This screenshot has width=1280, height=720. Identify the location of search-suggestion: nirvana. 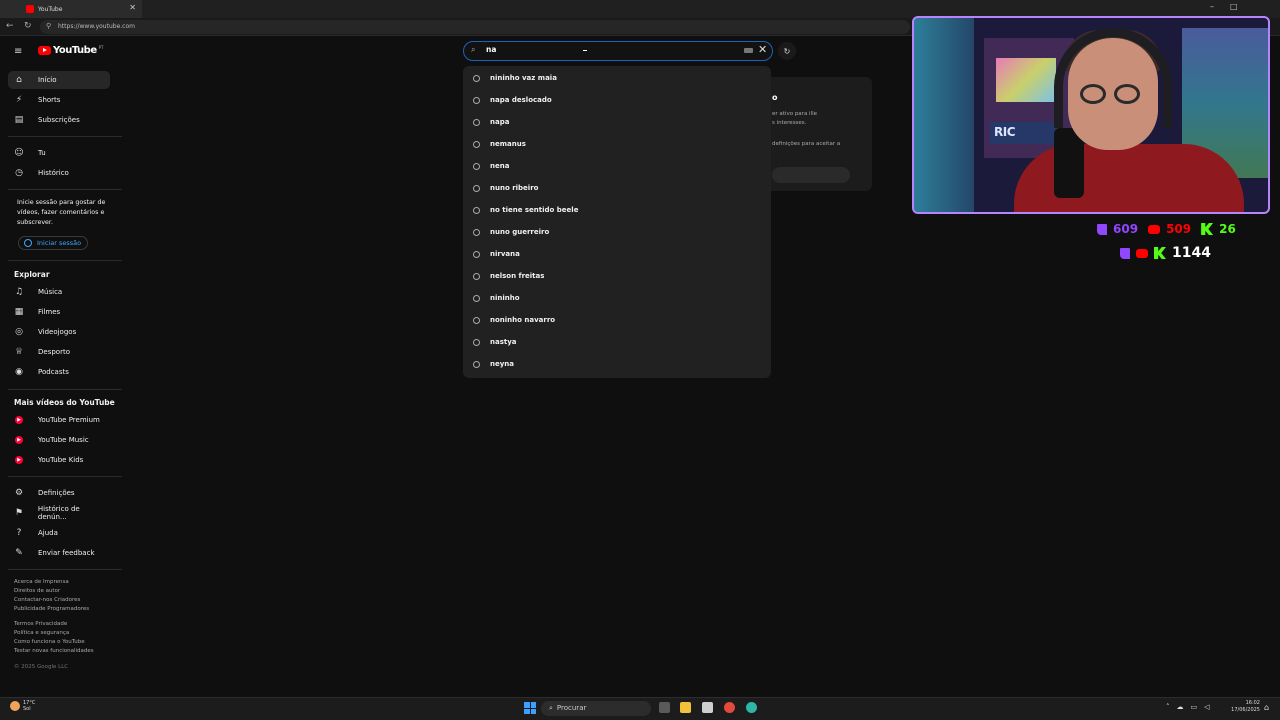
(496, 254).